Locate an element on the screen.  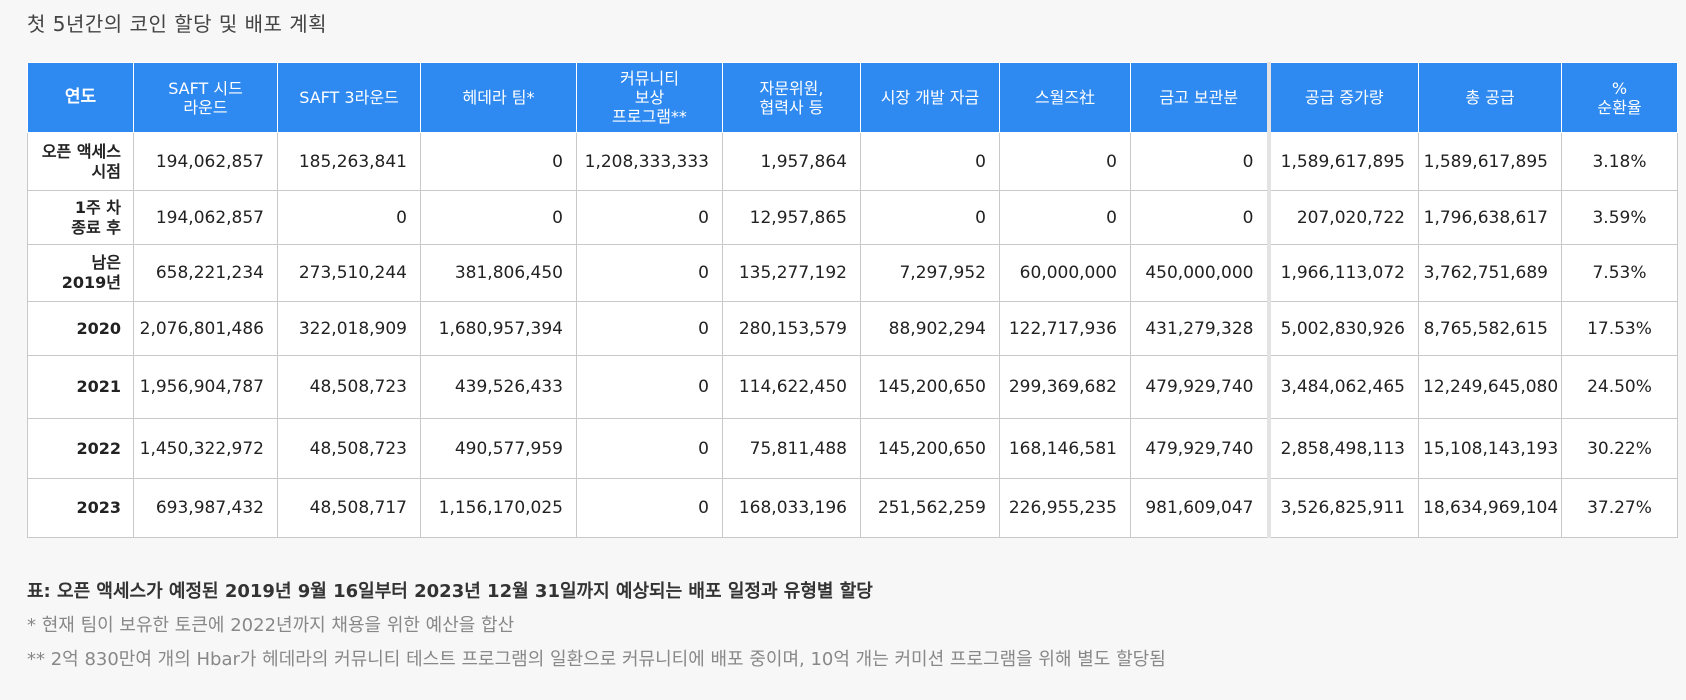
table-cell: 135,277,192 is located at coordinates (791, 273).